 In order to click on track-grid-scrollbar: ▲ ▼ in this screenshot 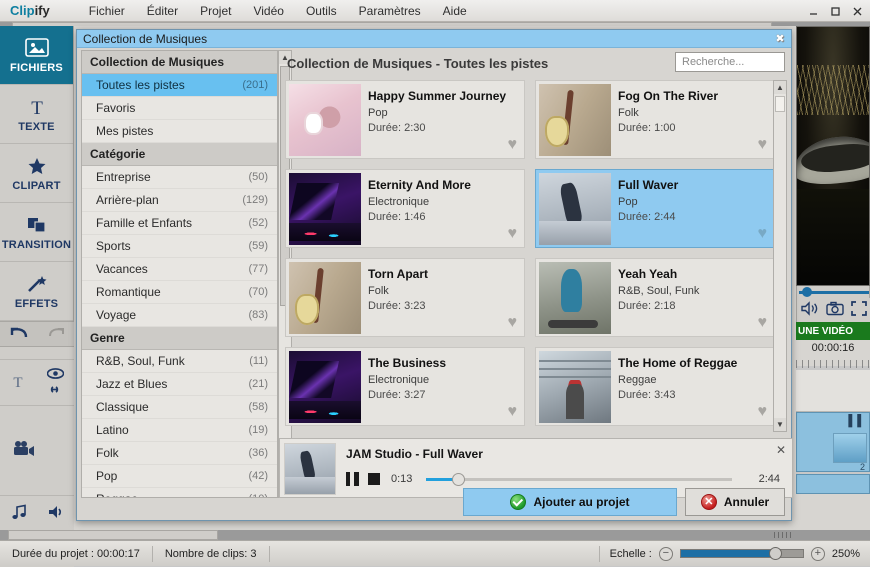, I will do `click(780, 256)`.